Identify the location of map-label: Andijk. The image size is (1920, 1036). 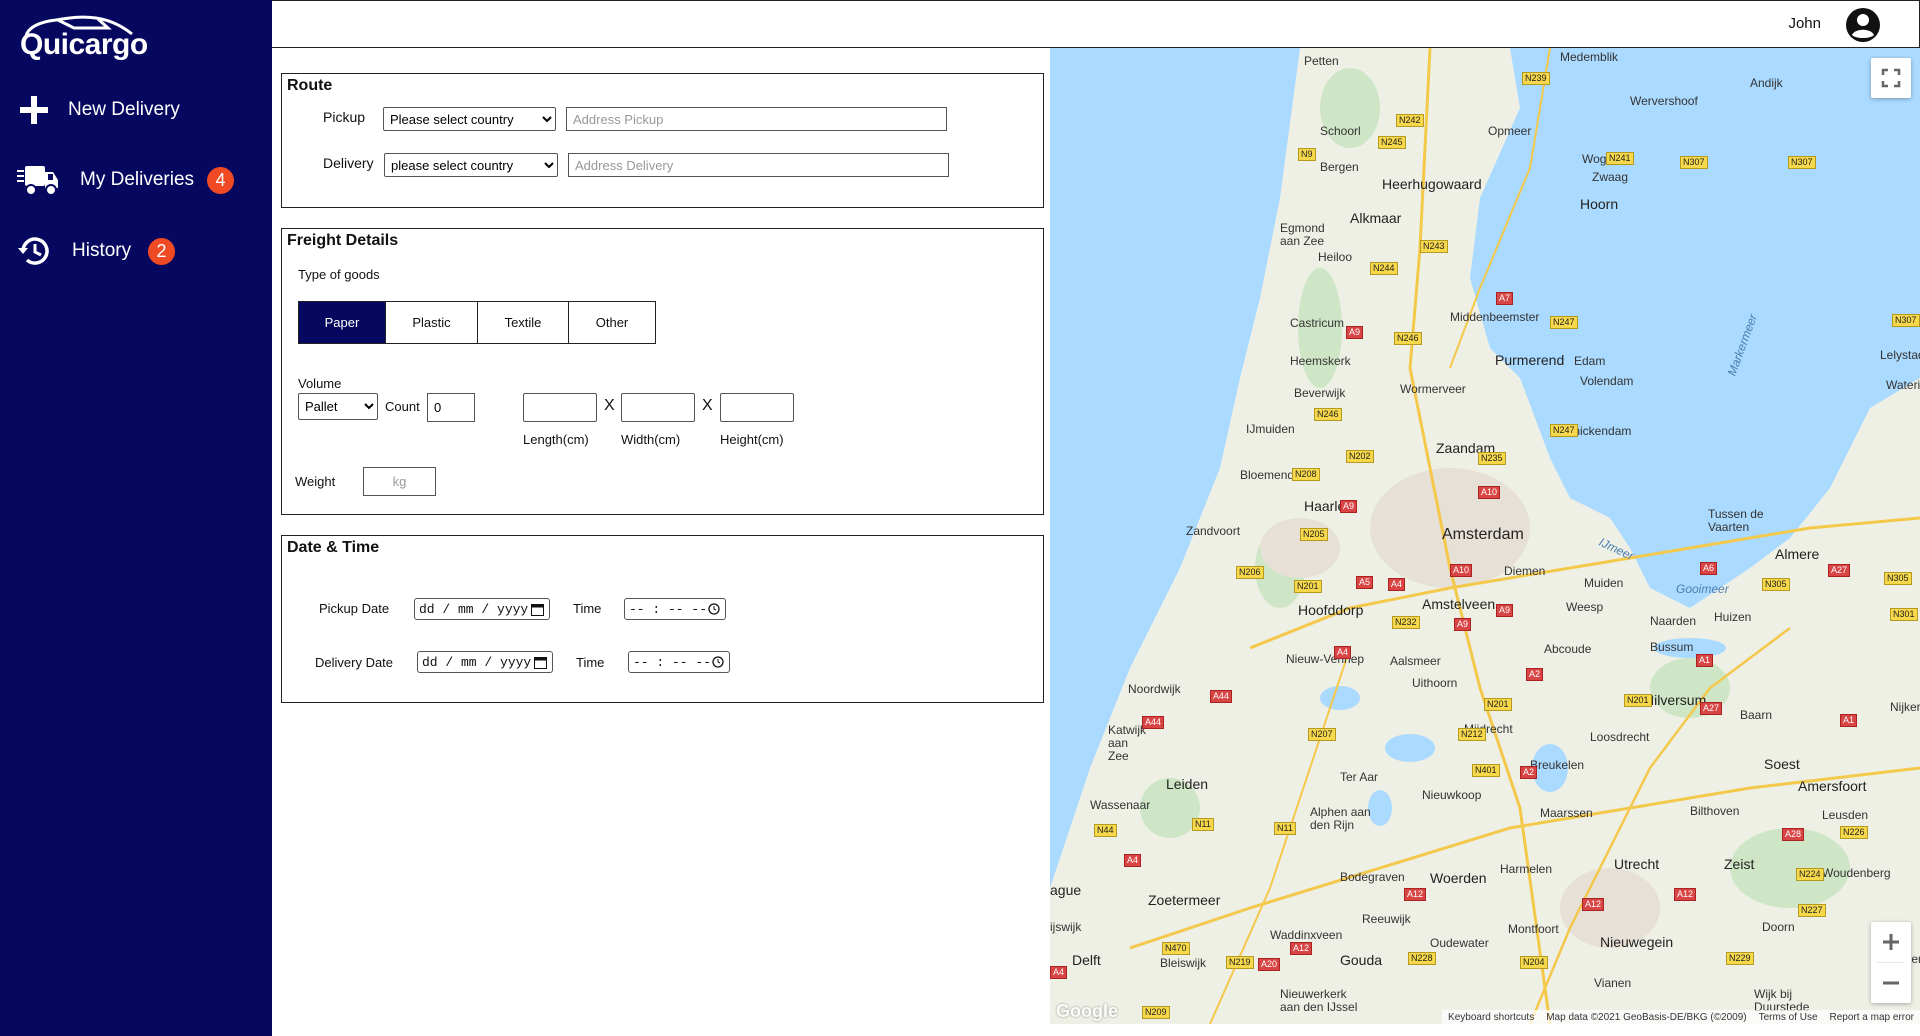
(1766, 83).